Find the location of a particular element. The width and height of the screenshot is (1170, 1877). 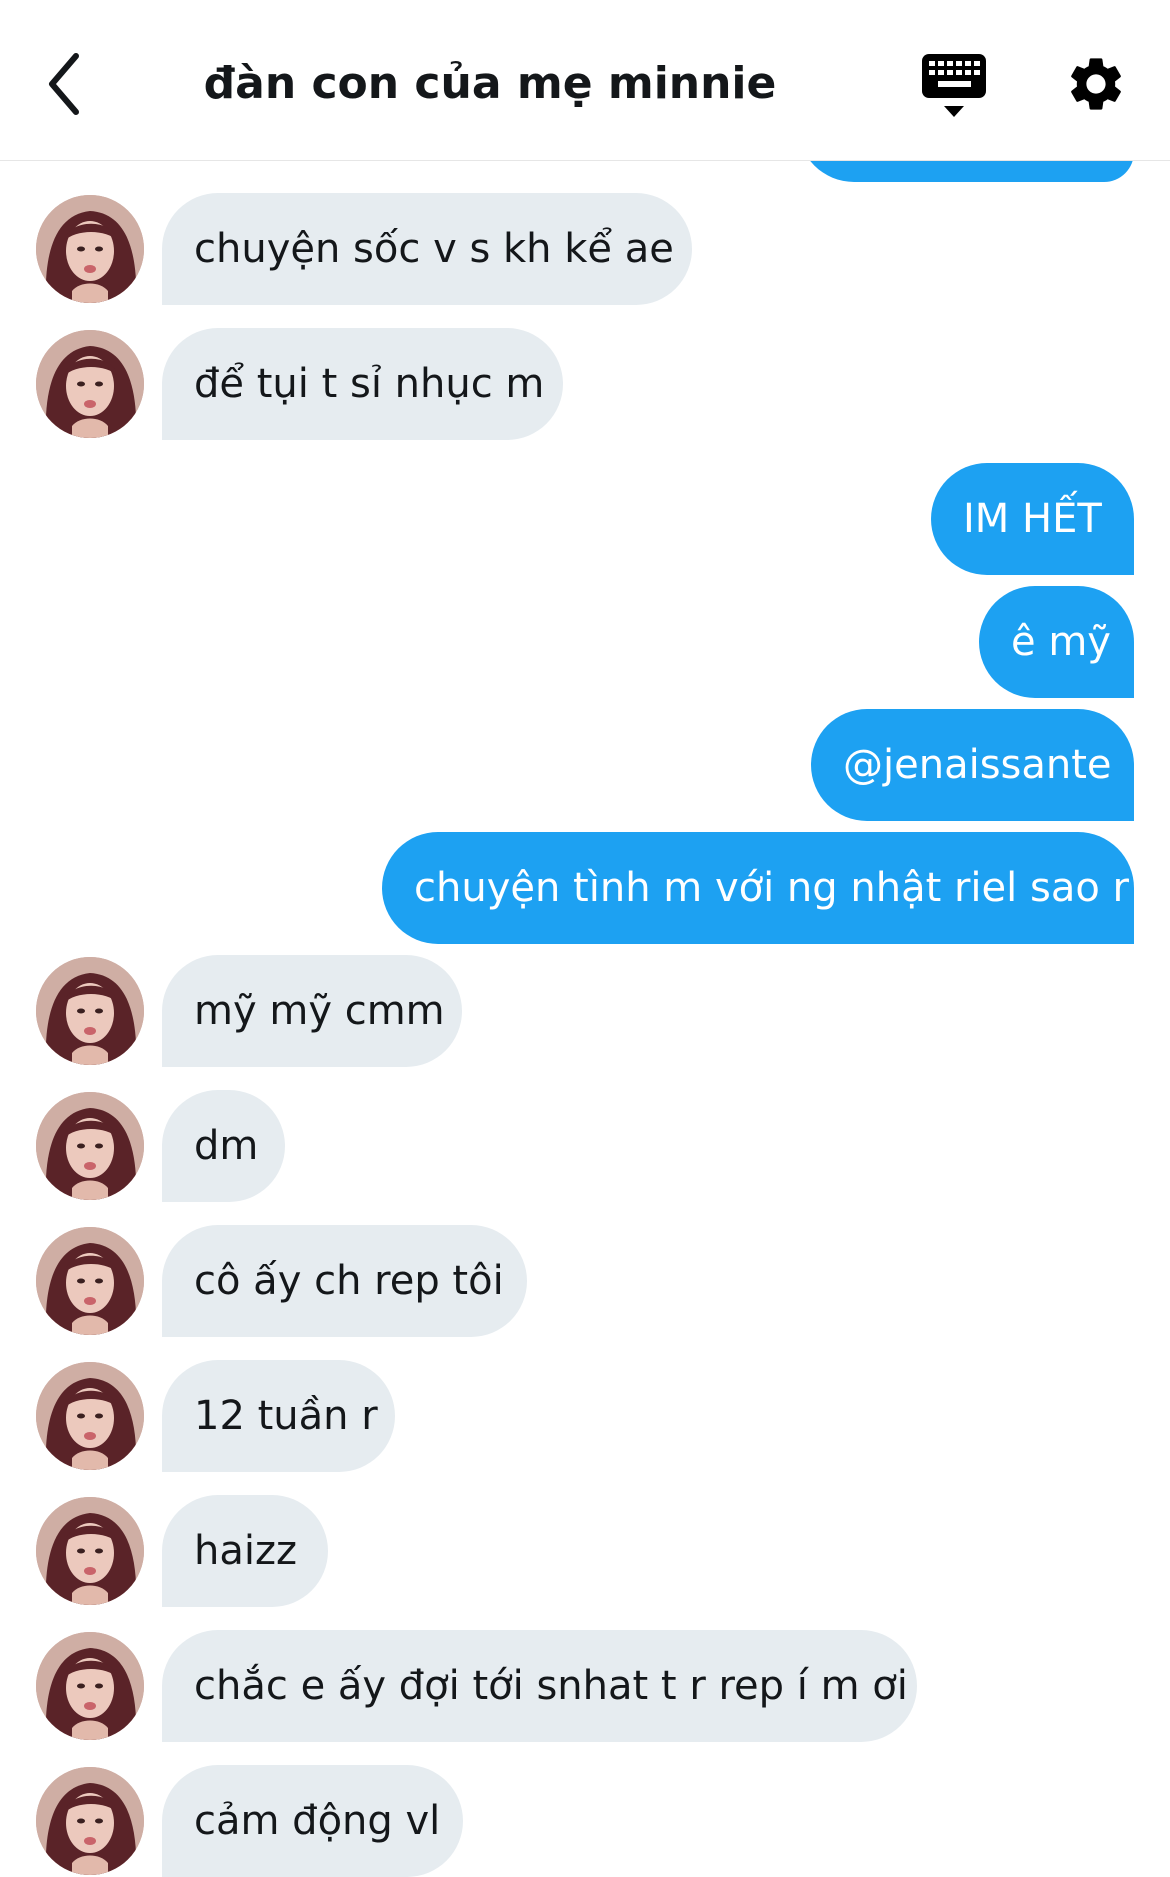

conversation-title: đàn con của mẹ minnie is located at coordinates (490, 83).